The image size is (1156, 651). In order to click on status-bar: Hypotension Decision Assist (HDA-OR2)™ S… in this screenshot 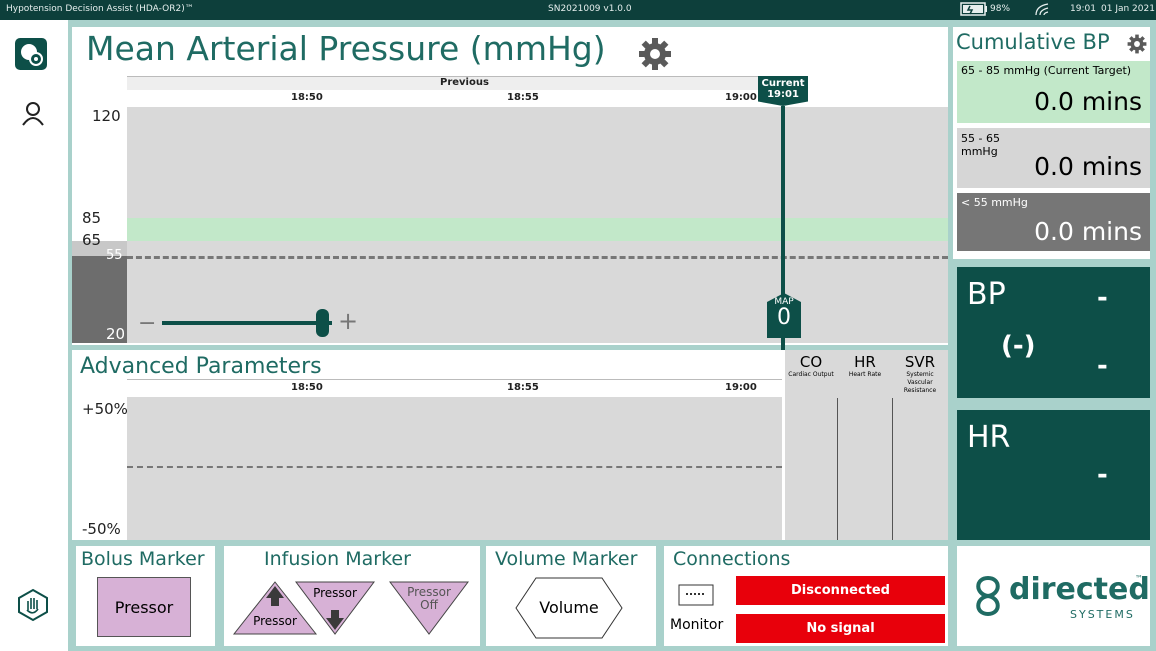, I will do `click(578, 10)`.